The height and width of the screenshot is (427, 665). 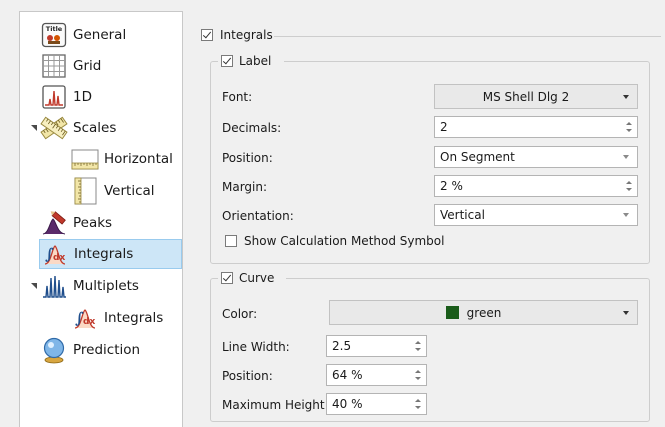 What do you see at coordinates (54, 35) in the screenshot?
I see `title-icon: Title` at bounding box center [54, 35].